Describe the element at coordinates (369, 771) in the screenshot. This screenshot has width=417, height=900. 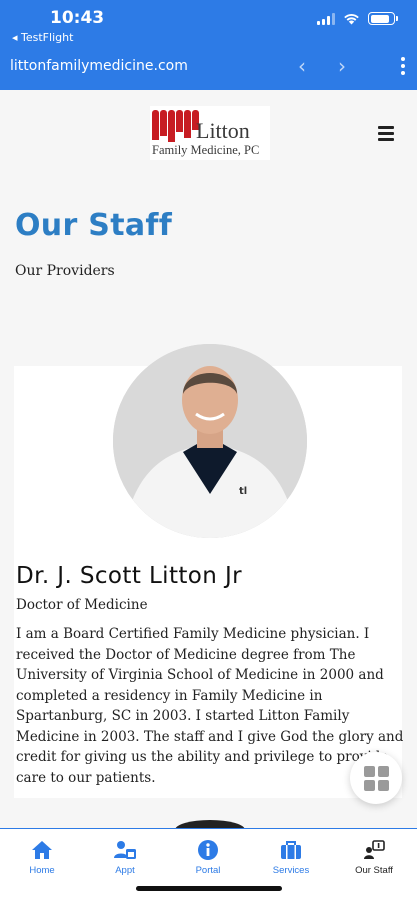
I see `grid-icon` at that location.